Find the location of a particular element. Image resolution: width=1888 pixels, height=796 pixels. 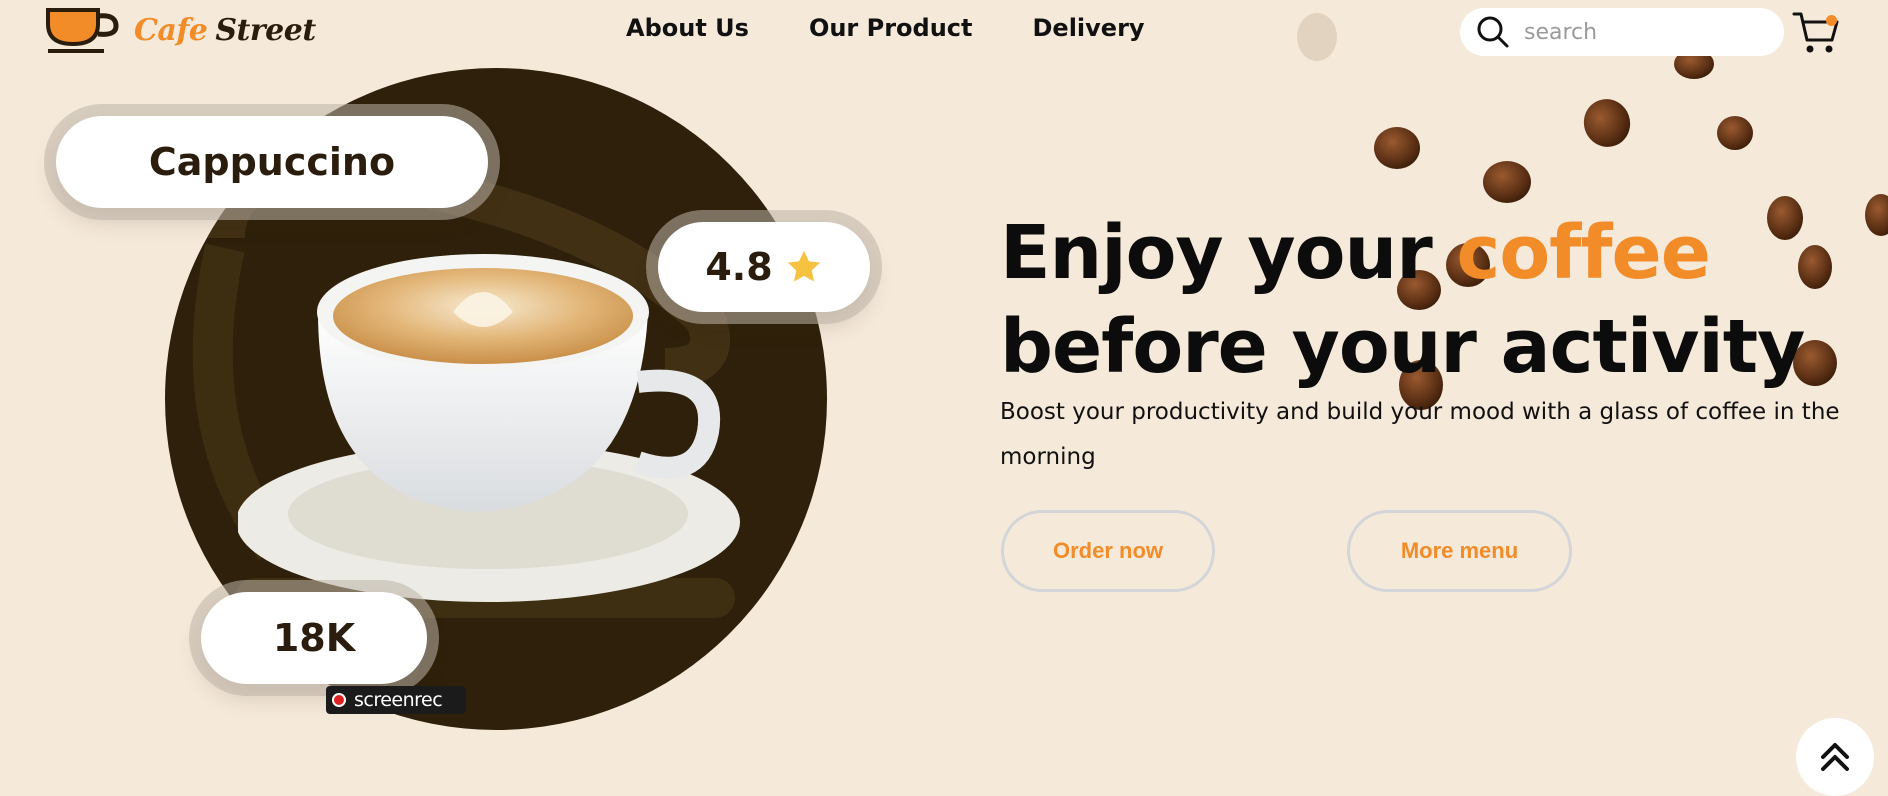

record-icon is located at coordinates (339, 700).